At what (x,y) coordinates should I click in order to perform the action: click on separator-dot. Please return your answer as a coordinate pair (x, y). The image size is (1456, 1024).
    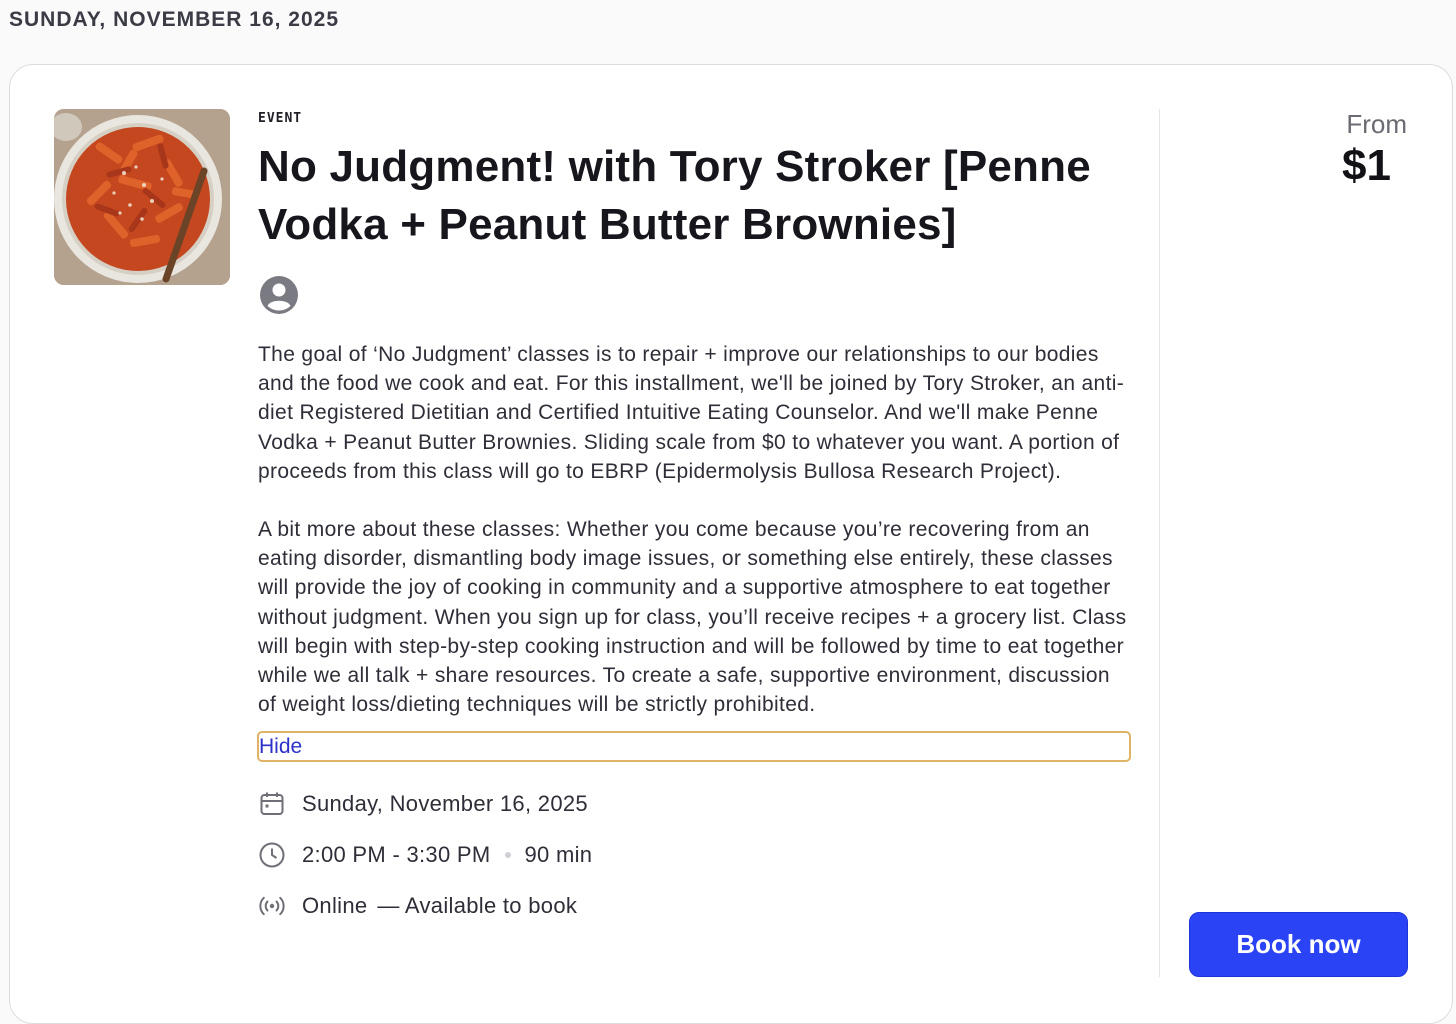
    Looking at the image, I should click on (507, 855).